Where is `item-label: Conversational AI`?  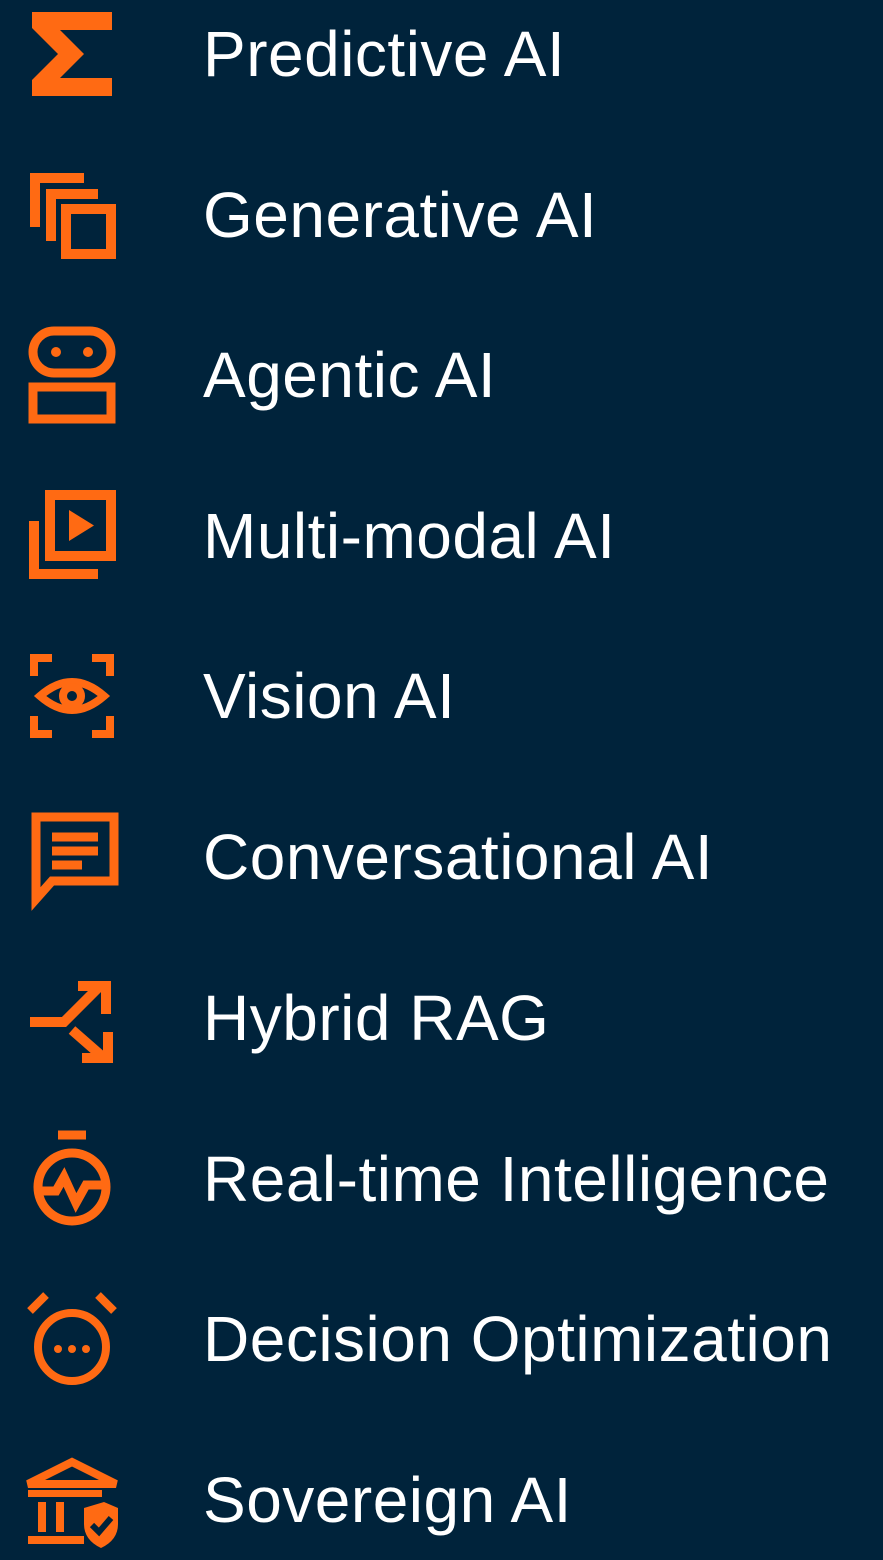
item-label: Conversational AI is located at coordinates (458, 857).